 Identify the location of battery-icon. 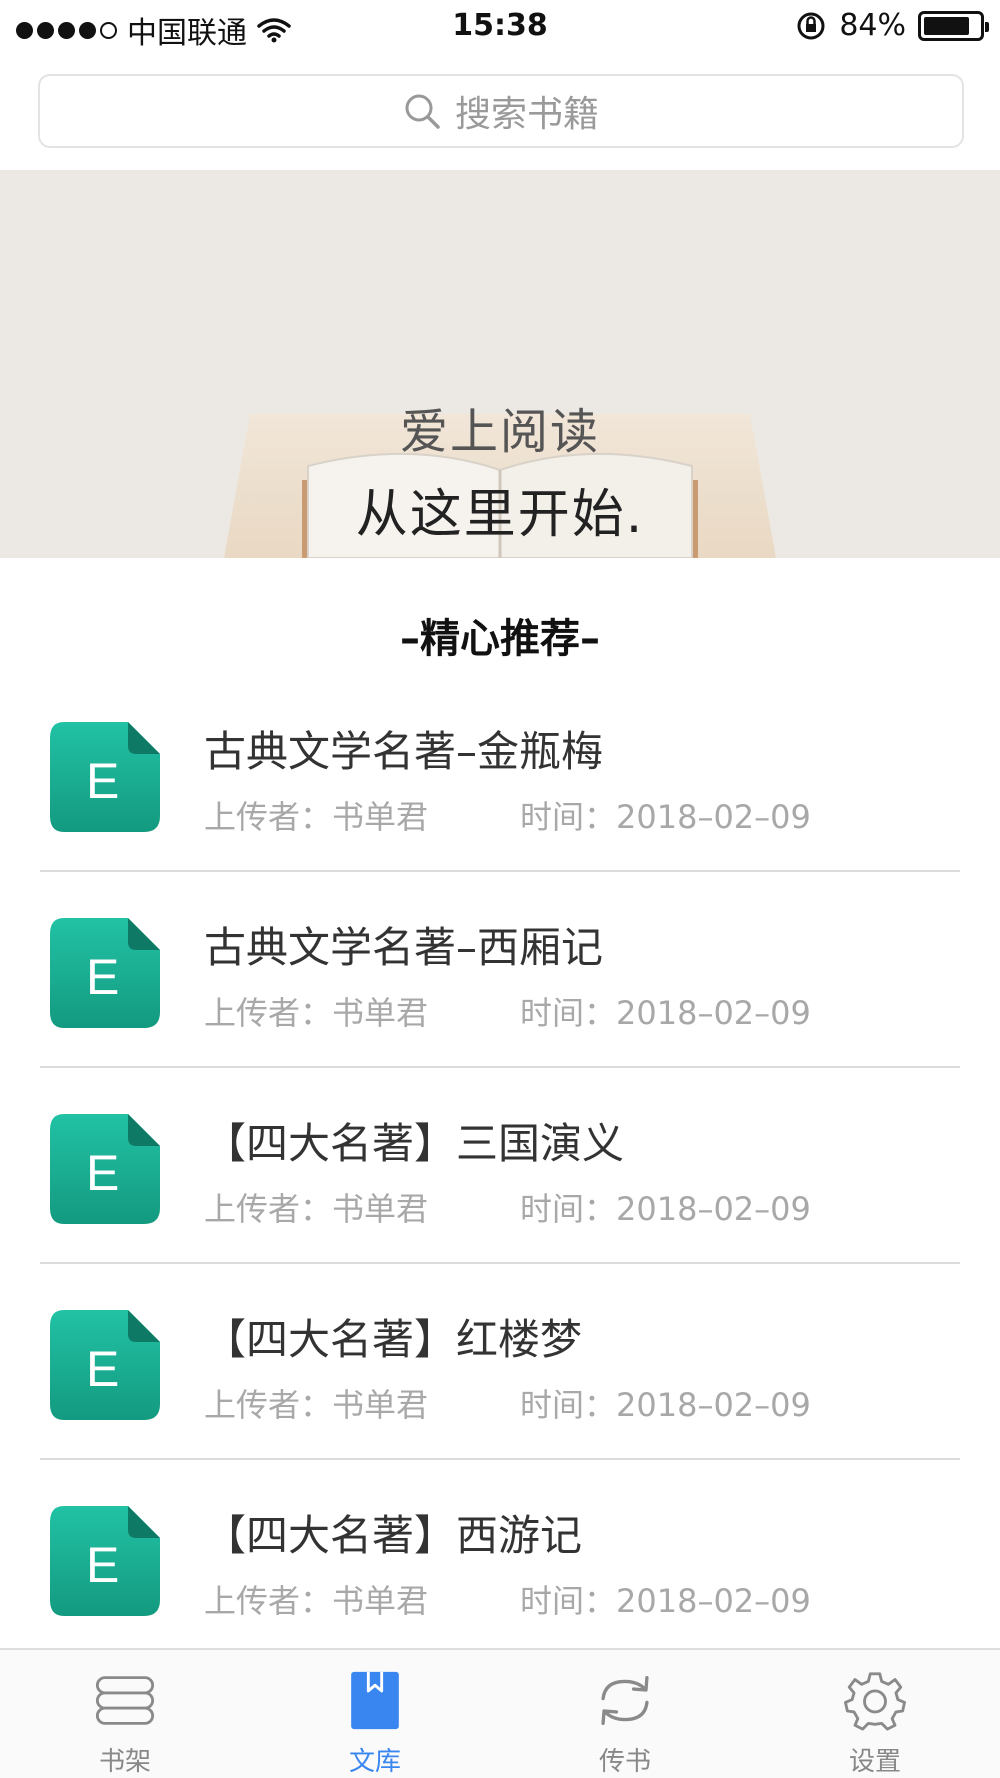
(953, 25).